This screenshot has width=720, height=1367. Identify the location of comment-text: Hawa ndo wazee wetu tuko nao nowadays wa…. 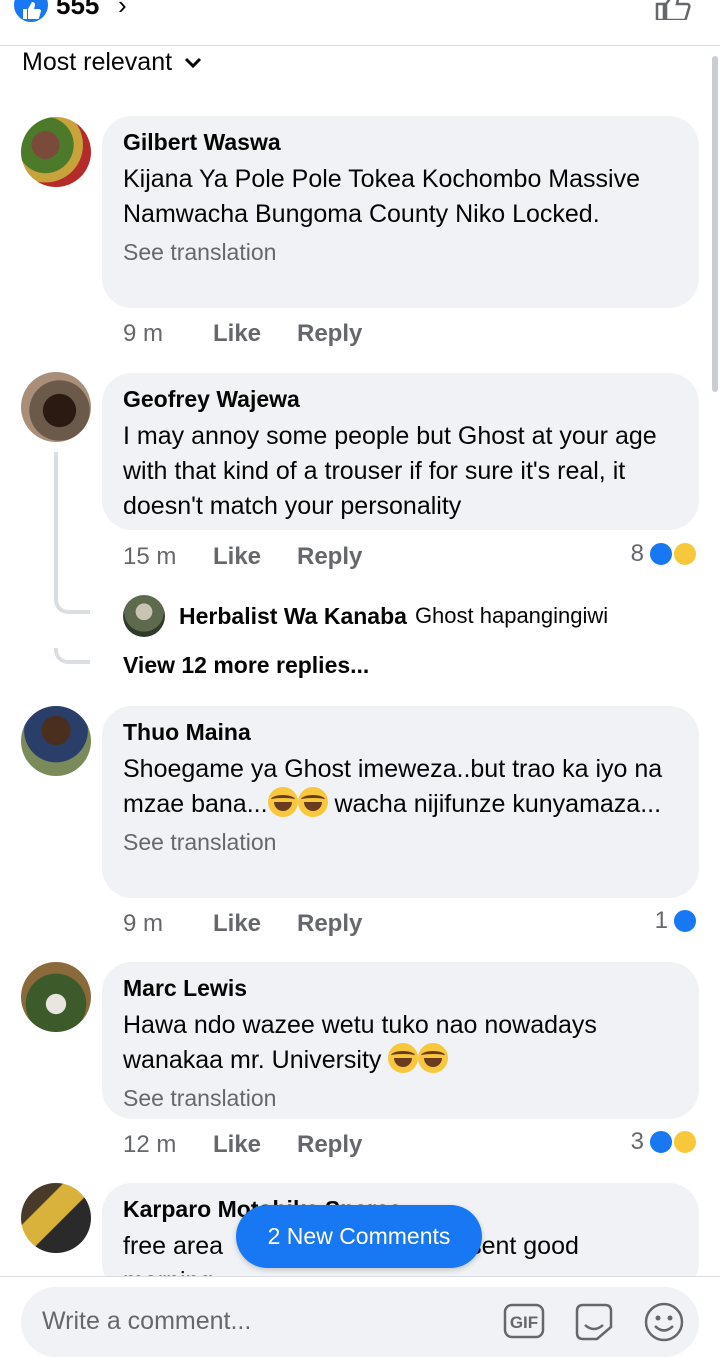
(360, 1042).